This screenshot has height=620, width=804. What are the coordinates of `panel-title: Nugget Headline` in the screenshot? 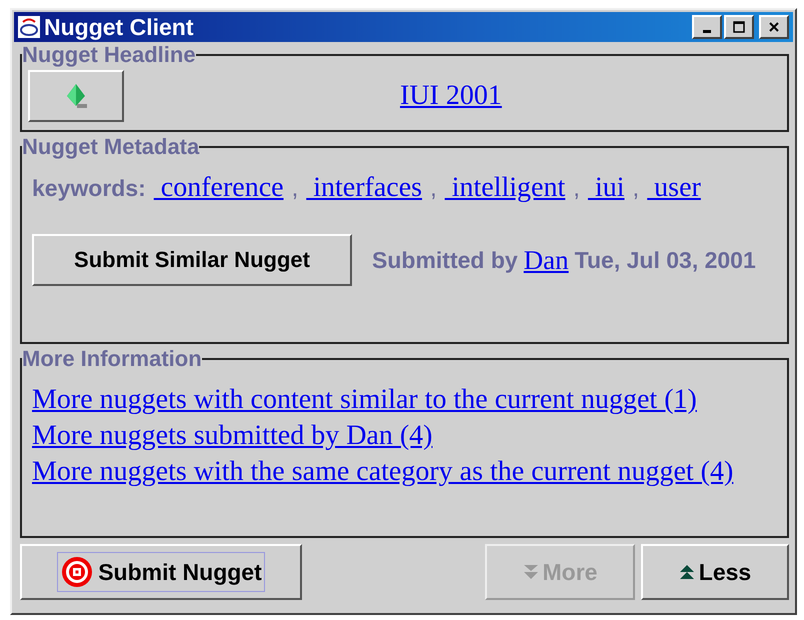 It's located at (109, 55).